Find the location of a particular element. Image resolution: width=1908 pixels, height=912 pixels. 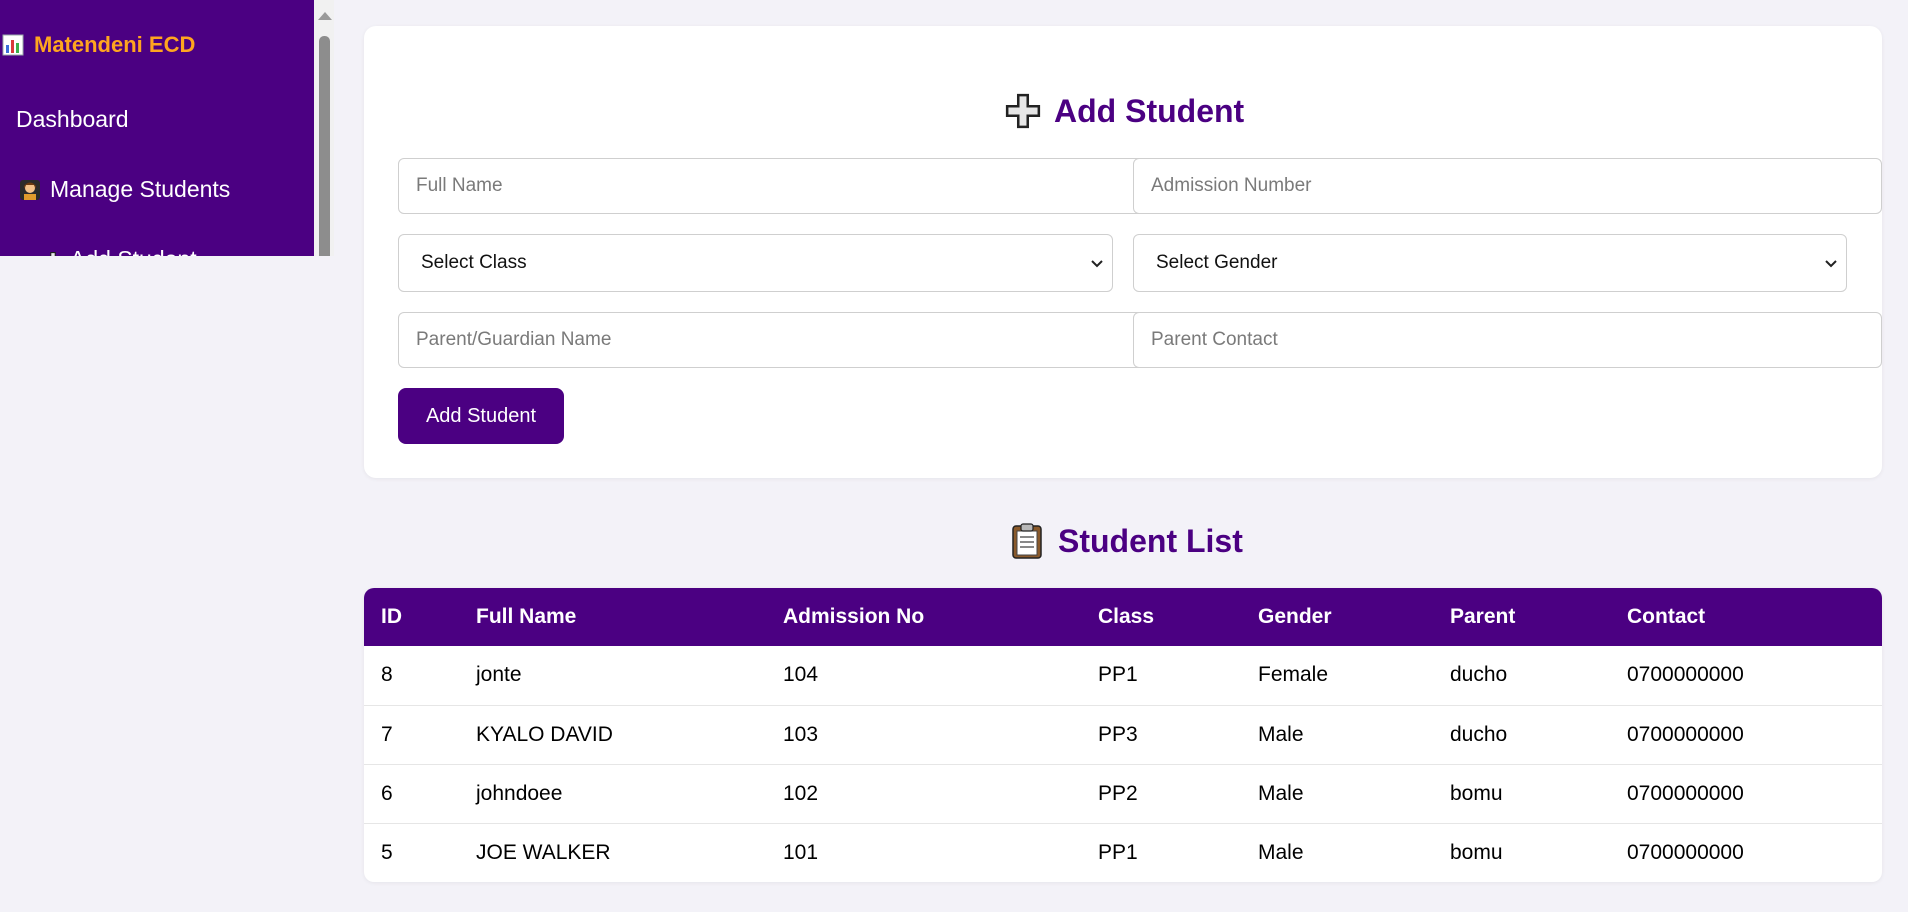

column-header-class: Class is located at coordinates (1126, 616).